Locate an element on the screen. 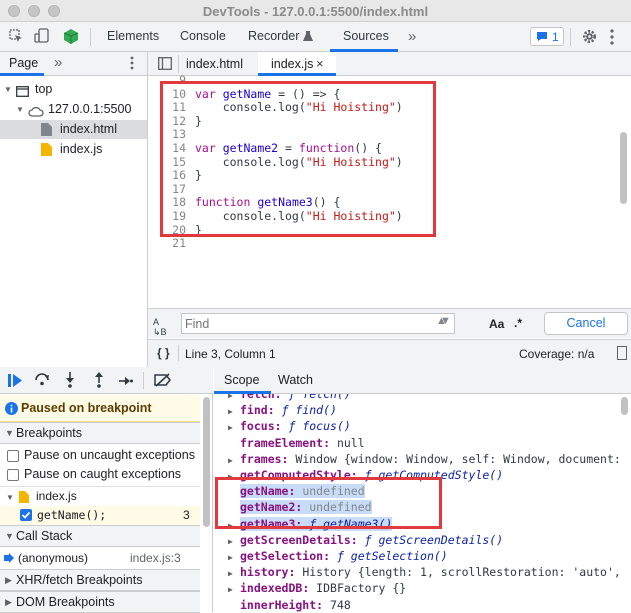  section-call-stack: ▼ Call Stack is located at coordinates (100, 536).